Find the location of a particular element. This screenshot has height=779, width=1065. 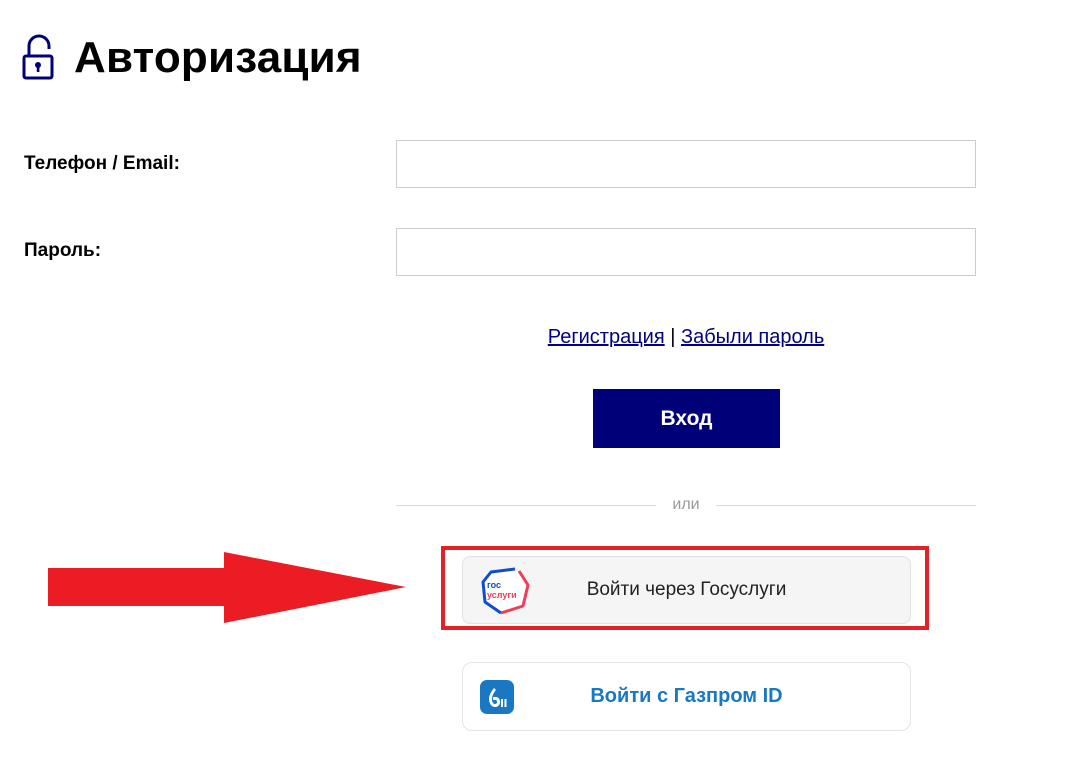

password-input is located at coordinates (686, 252).